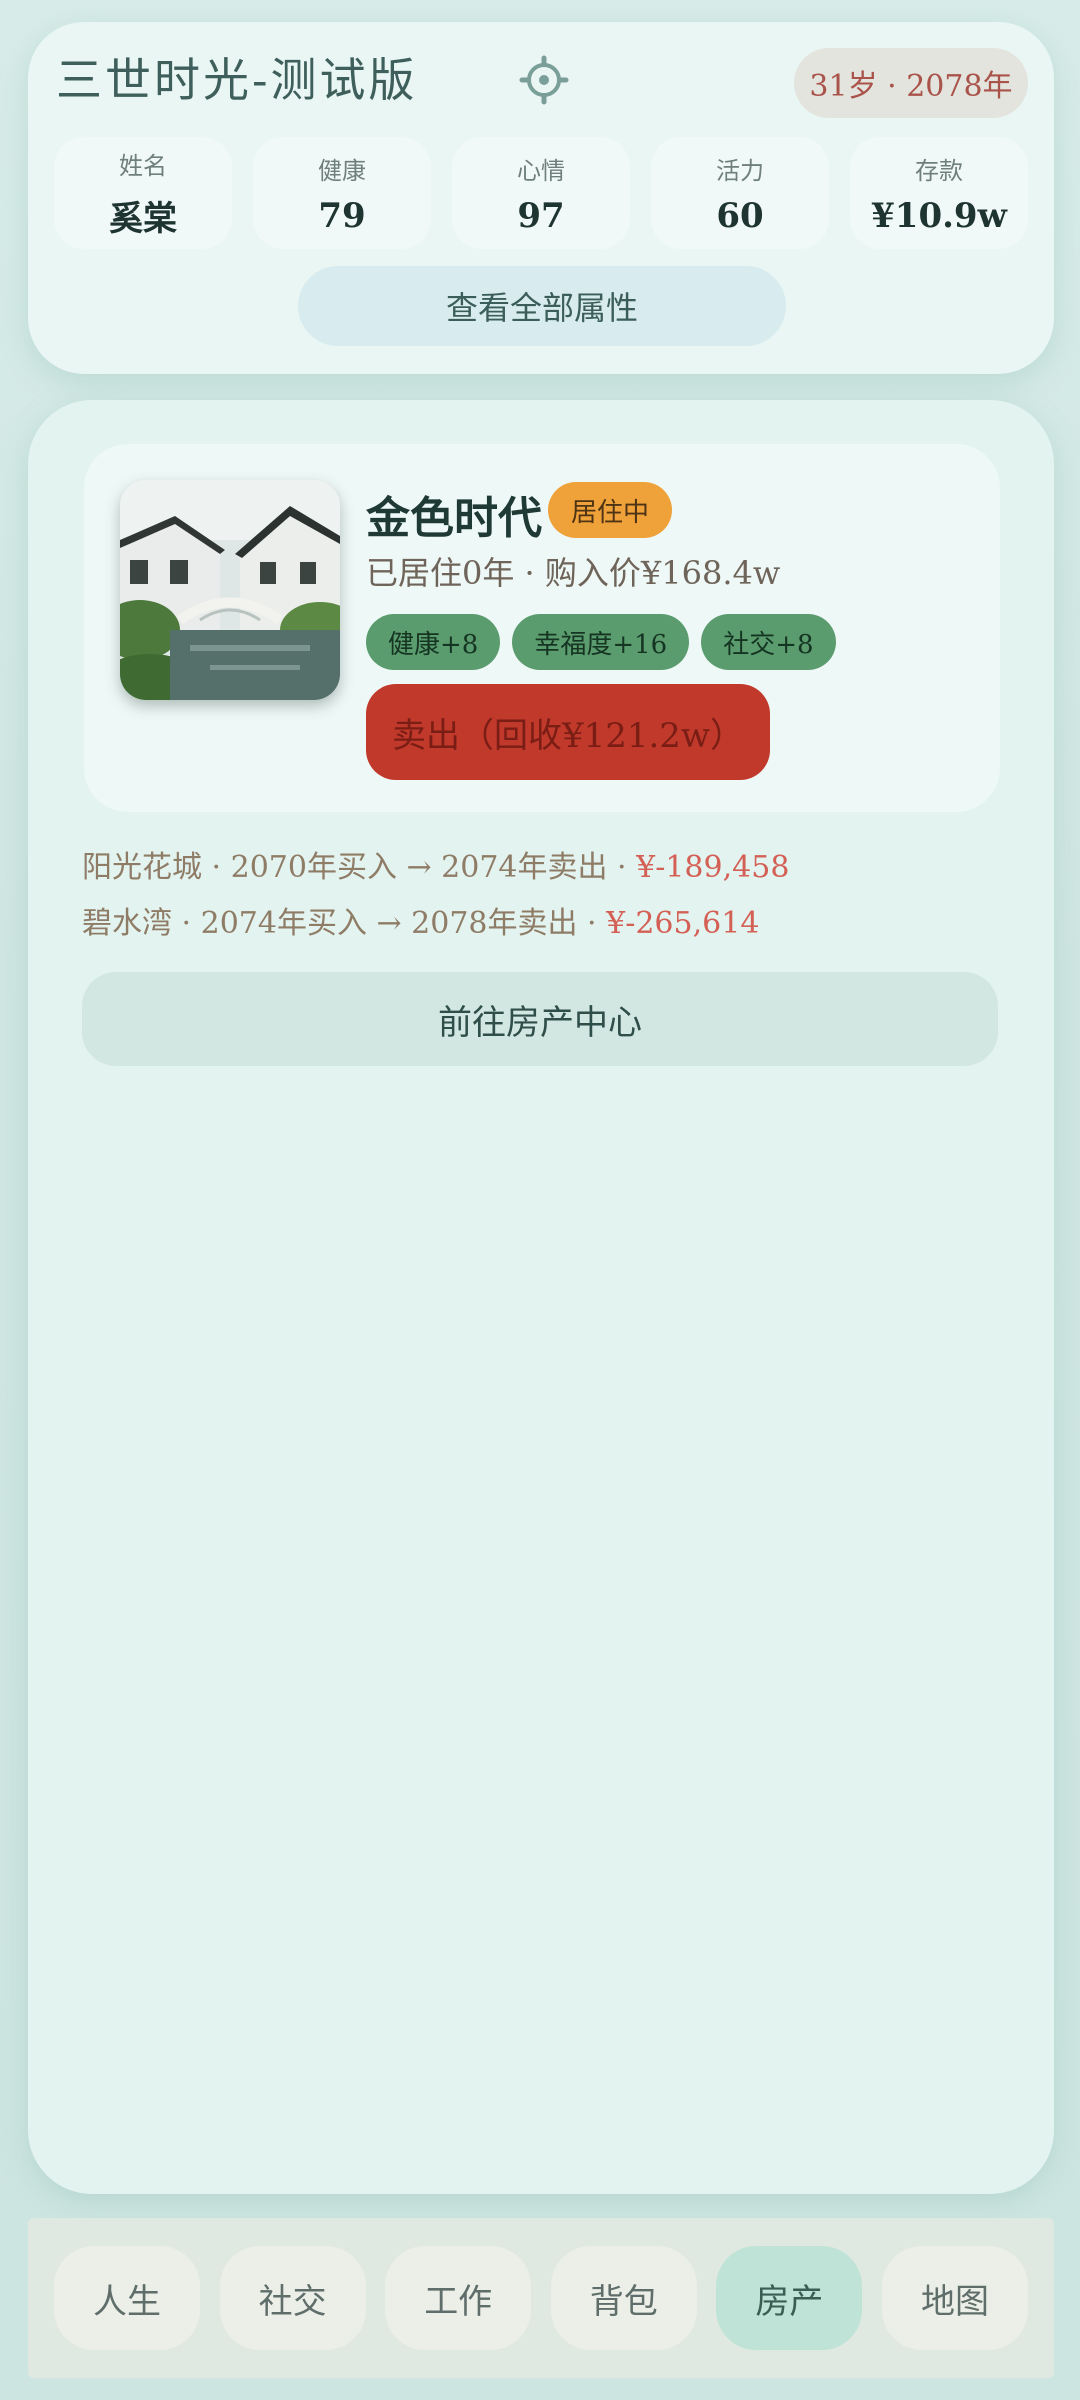 The height and width of the screenshot is (2400, 1080). I want to click on history-text: 碧水湾 · 2074年买入 → 2078年卖出 ·, so click(344, 923).